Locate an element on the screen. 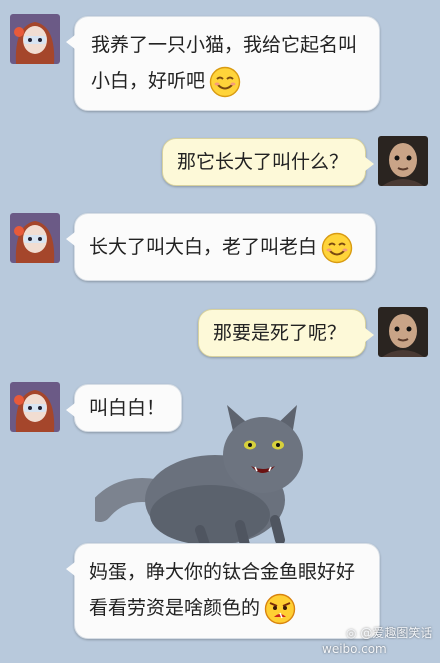 The width and height of the screenshot is (440, 663). message-text: 小白，好听吧 is located at coordinates (227, 81).